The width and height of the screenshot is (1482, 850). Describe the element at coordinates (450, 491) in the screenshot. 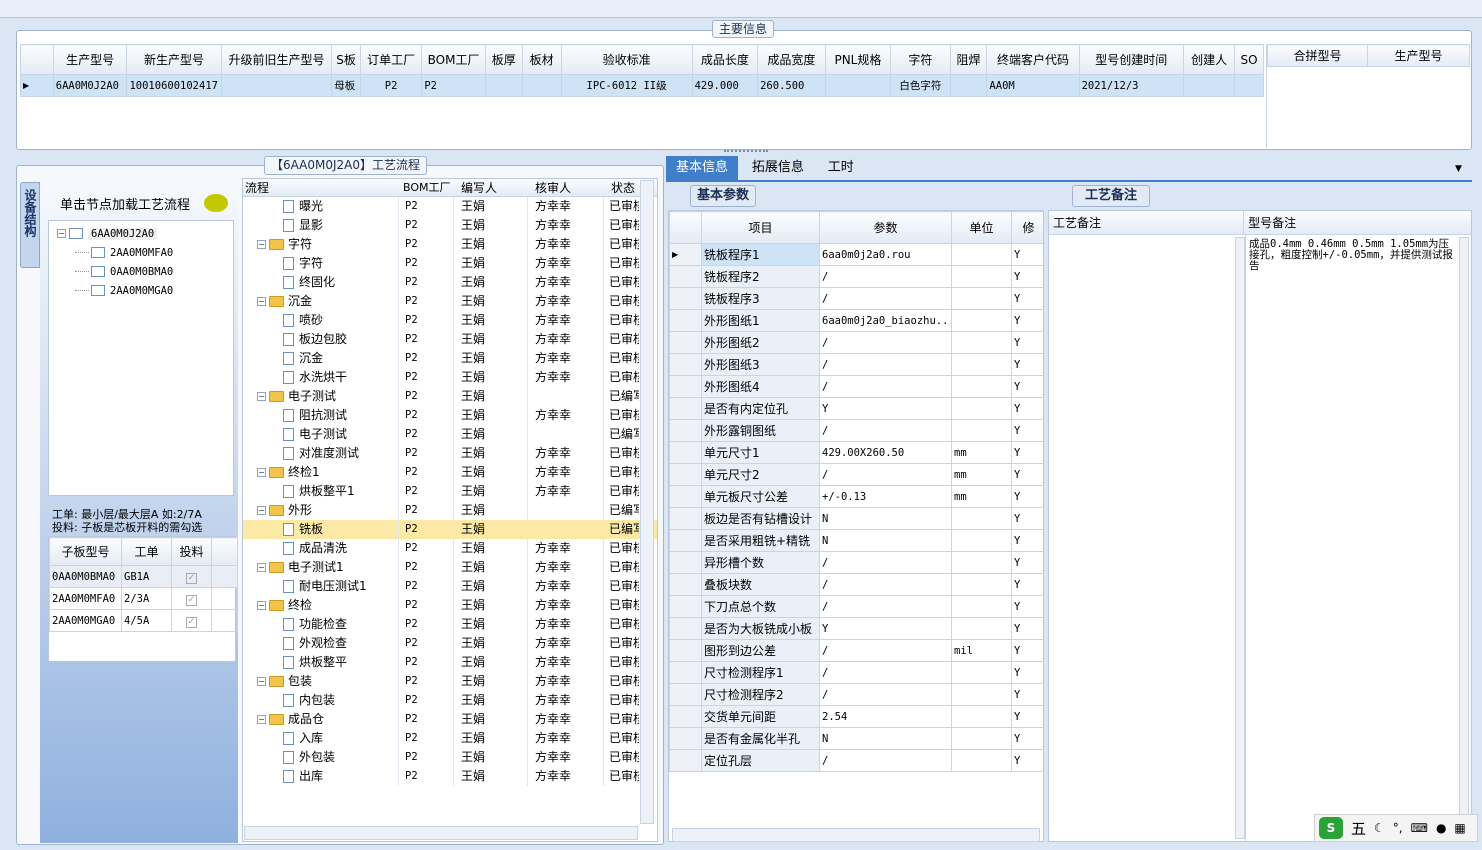

I see `process-row: 烘板整平1 P2 王娟 方幸幸 已审核` at that location.